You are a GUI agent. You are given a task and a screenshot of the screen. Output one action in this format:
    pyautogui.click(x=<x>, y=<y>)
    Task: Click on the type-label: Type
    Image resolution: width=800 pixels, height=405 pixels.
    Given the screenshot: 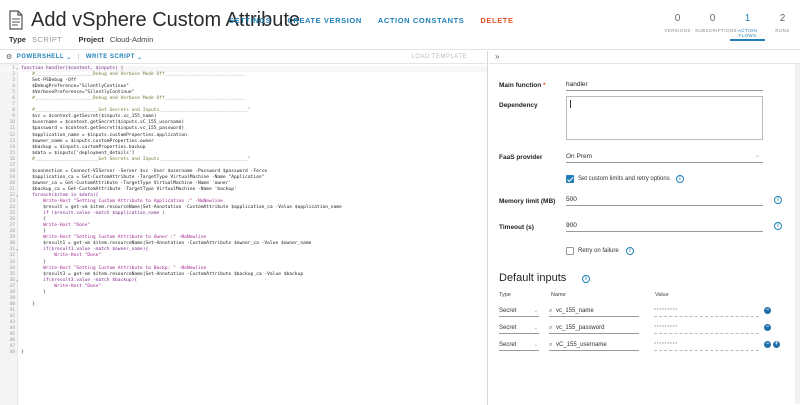 What is the action you would take?
    pyautogui.click(x=17, y=39)
    